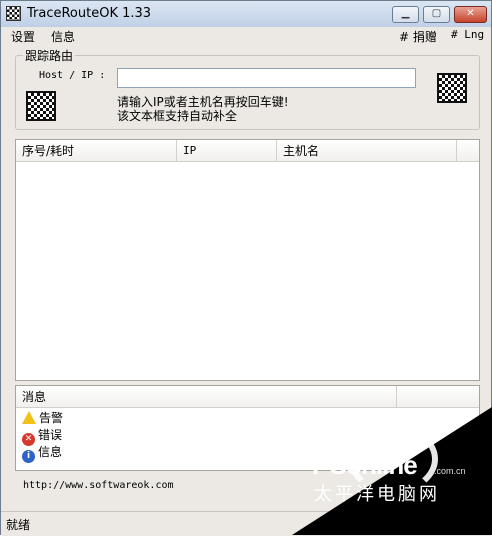 The image size is (492, 536). What do you see at coordinates (63, 36) in the screenshot?
I see `menu-info: 信息` at bounding box center [63, 36].